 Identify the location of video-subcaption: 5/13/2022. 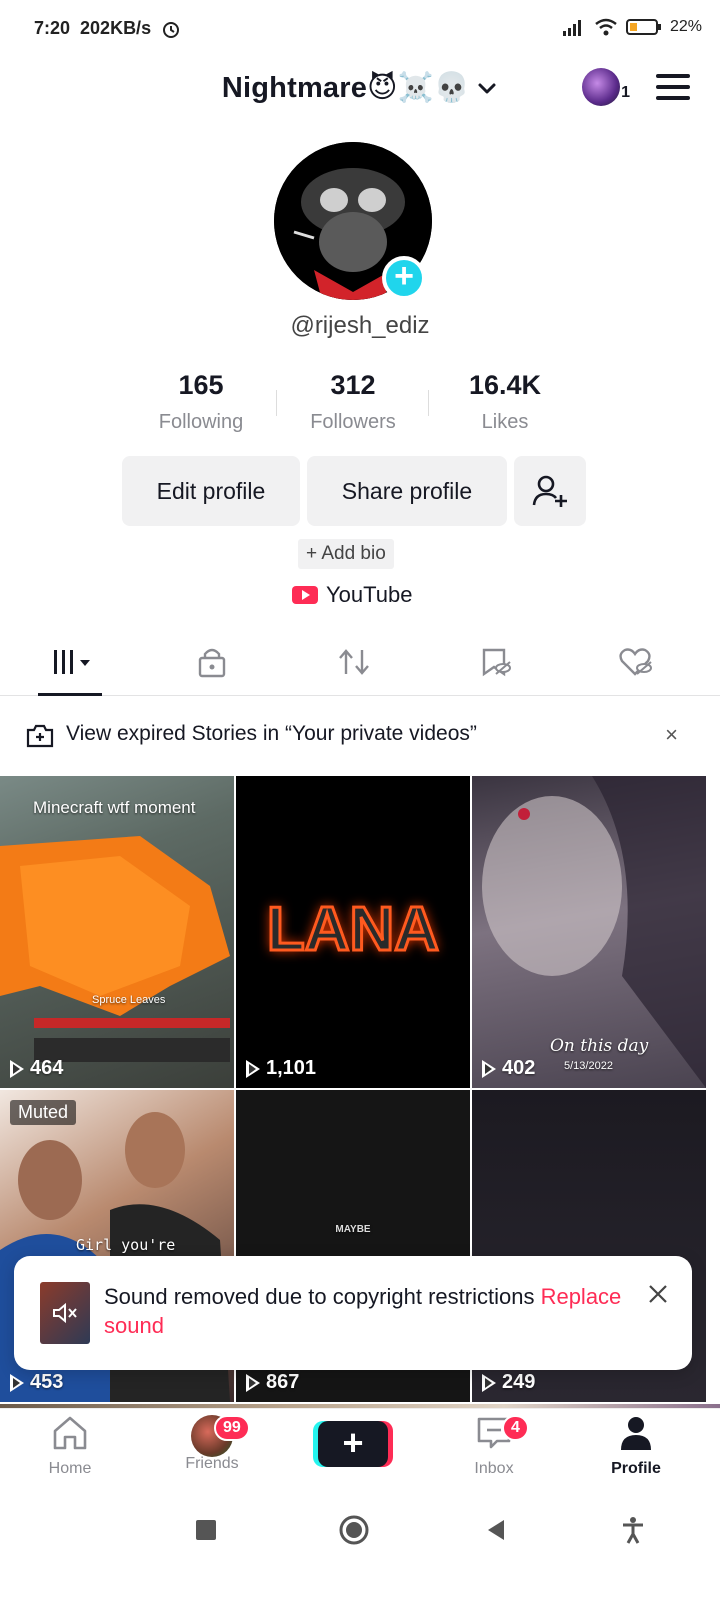
(588, 1066).